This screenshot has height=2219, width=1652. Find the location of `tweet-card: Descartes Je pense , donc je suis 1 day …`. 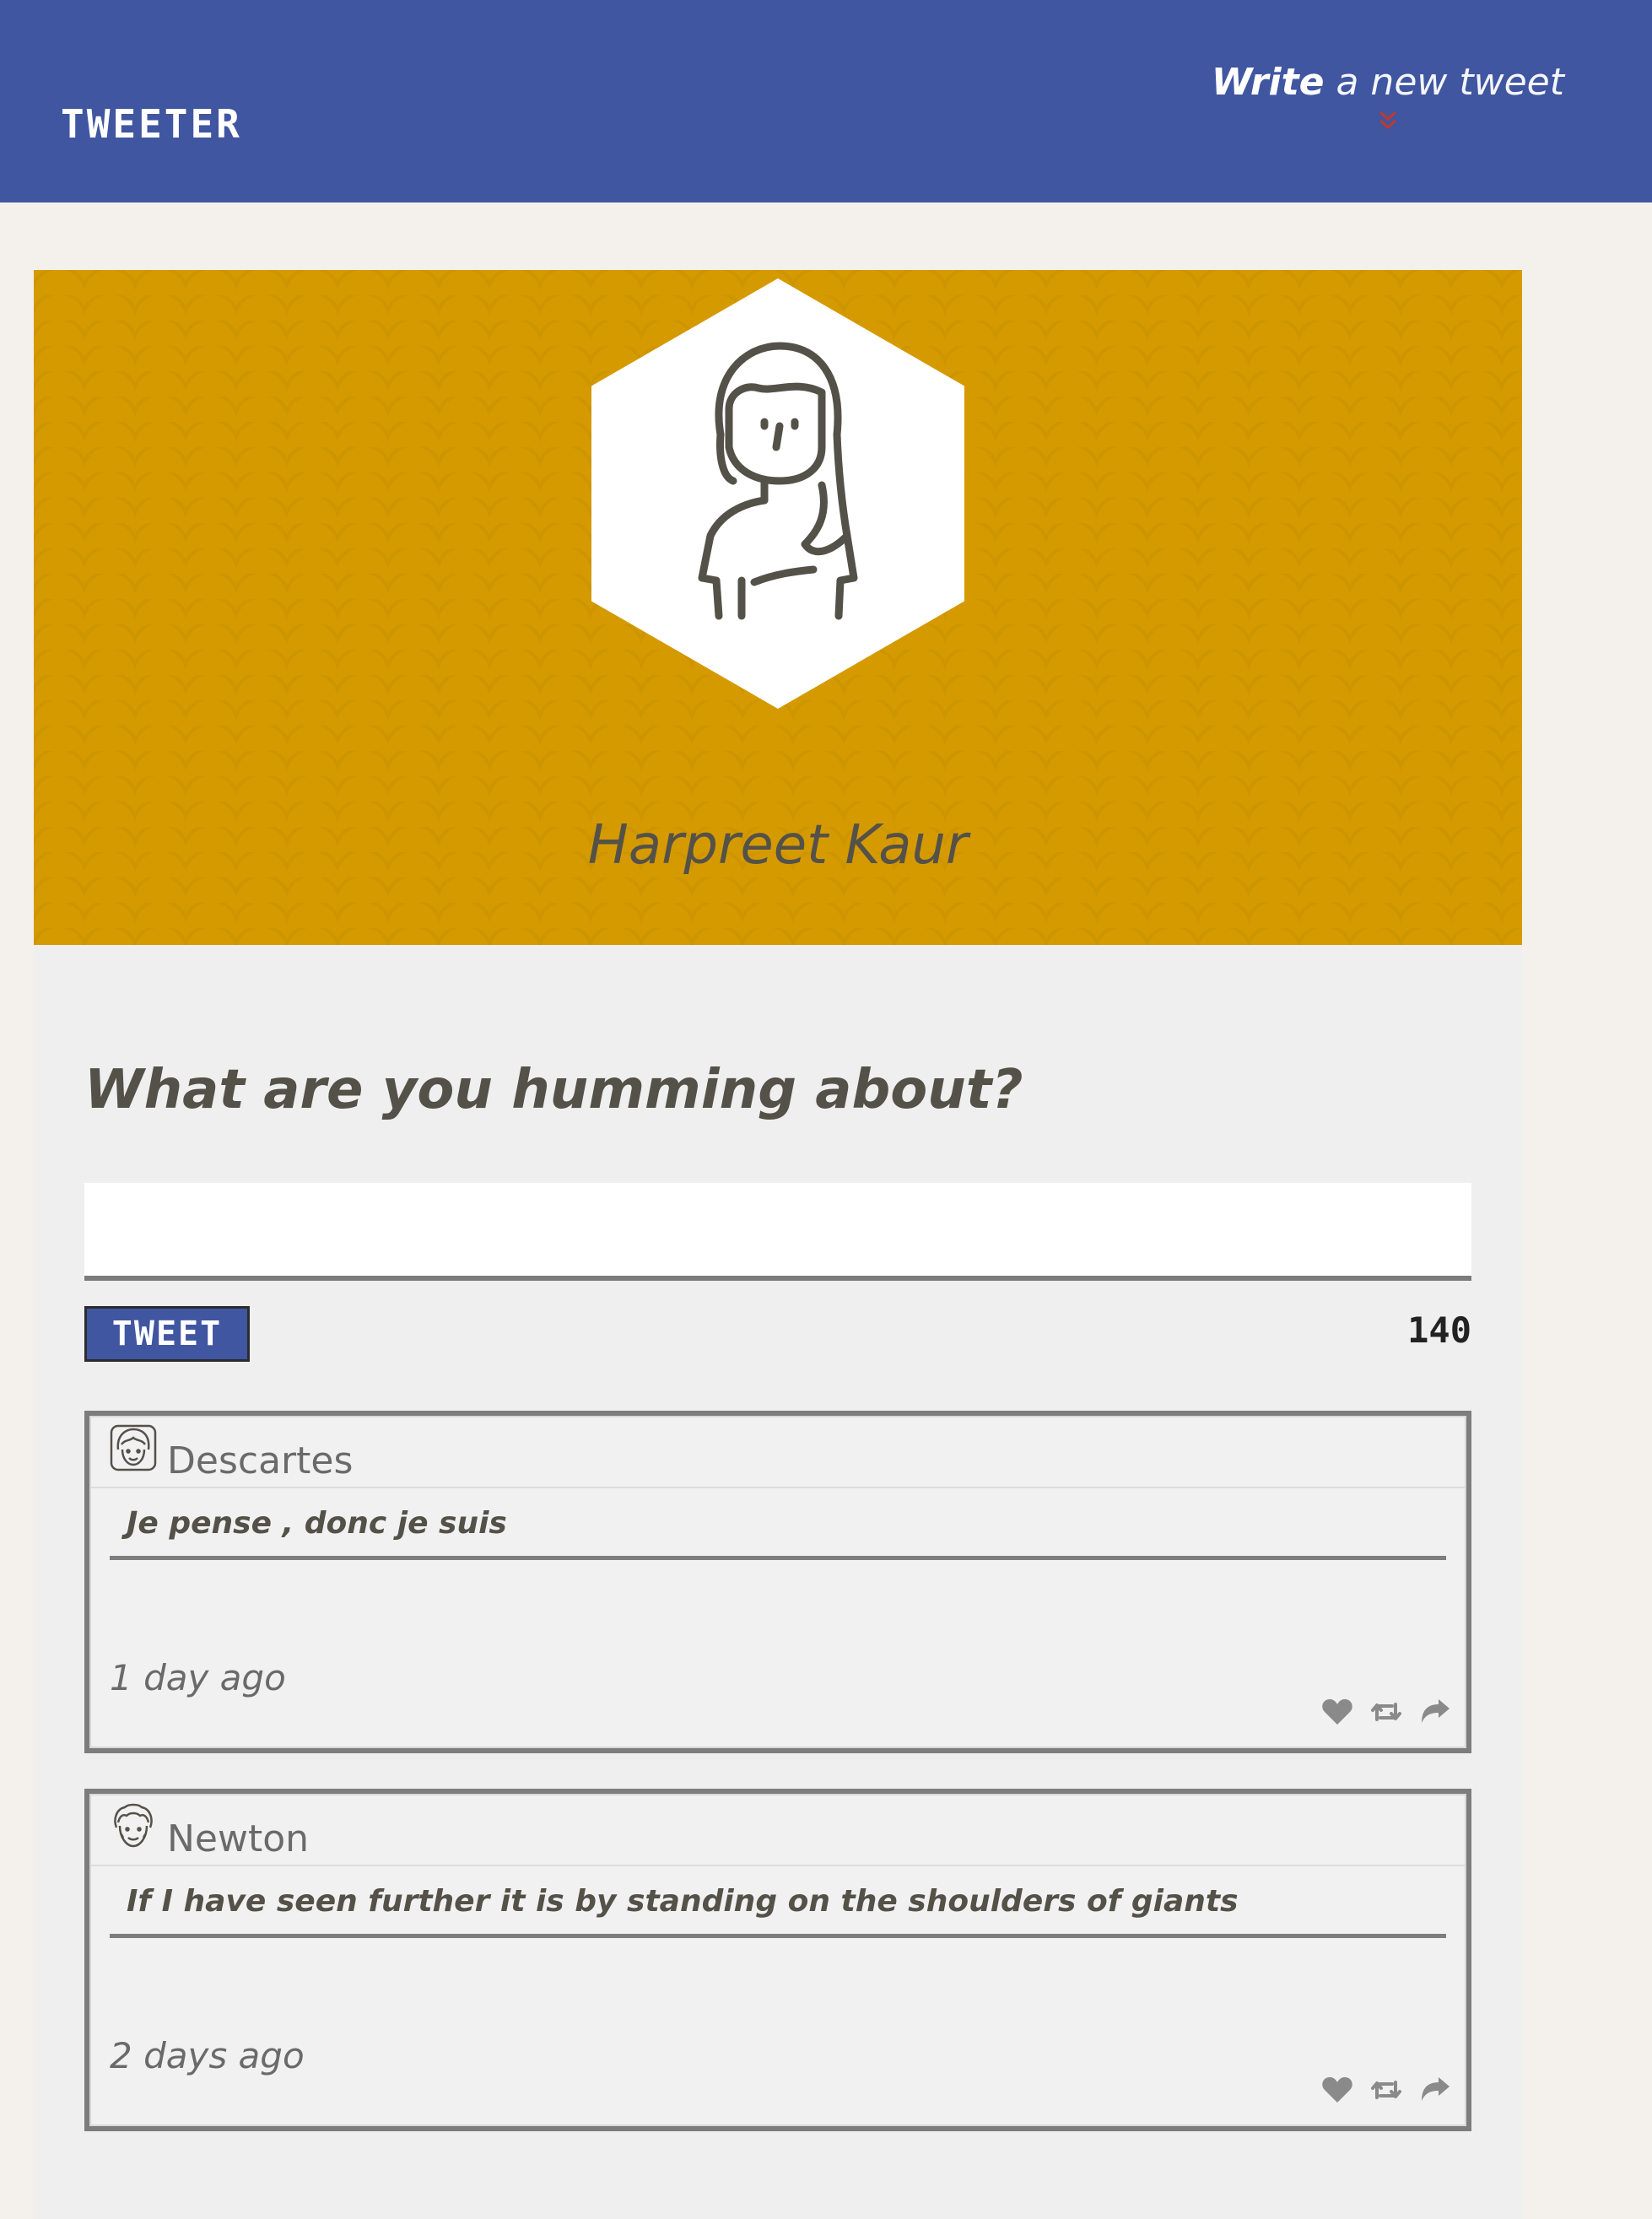

tweet-card: Descartes Je pense , donc je suis 1 day … is located at coordinates (777, 1582).